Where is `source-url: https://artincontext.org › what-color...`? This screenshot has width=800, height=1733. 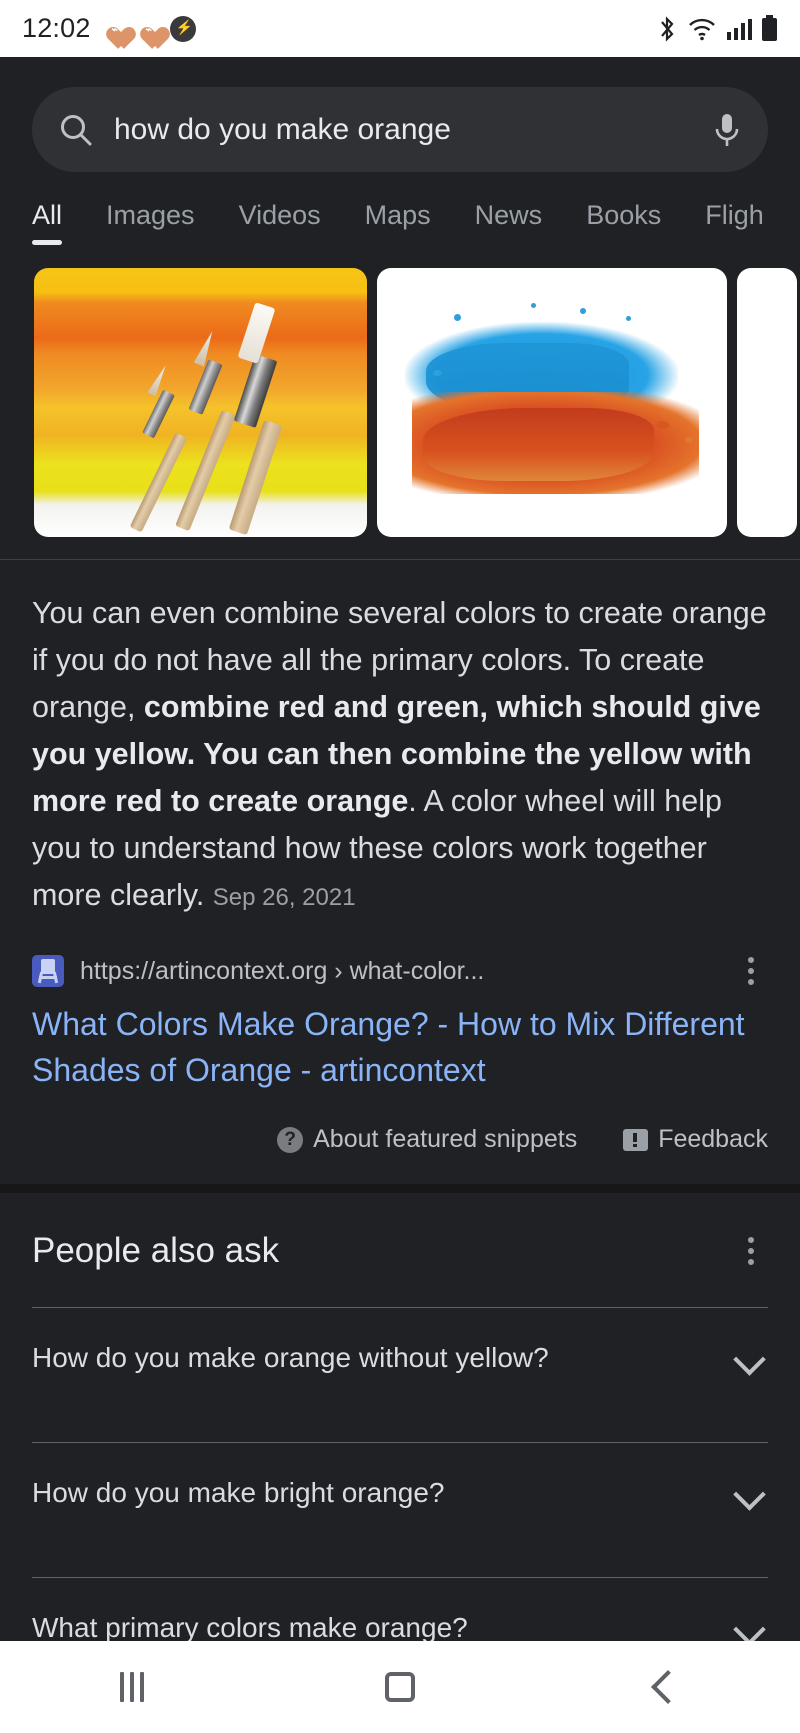
source-url: https://artincontext.org › what-color... is located at coordinates (399, 971).